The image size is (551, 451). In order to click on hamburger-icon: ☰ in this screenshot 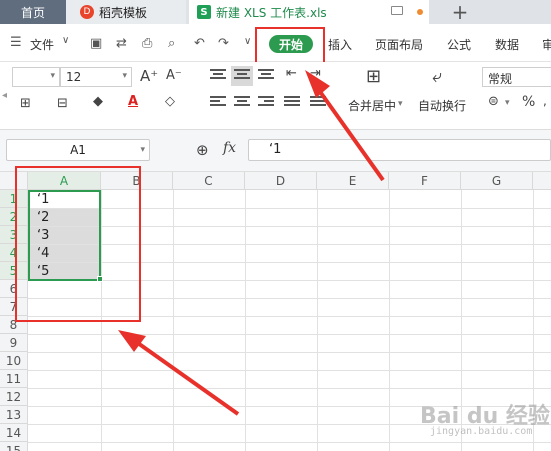, I will do `click(16, 42)`.